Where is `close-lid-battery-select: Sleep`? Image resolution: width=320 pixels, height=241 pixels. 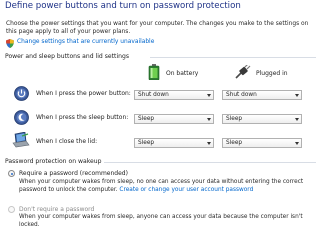
close-lid-battery-select: Sleep is located at coordinates (174, 143).